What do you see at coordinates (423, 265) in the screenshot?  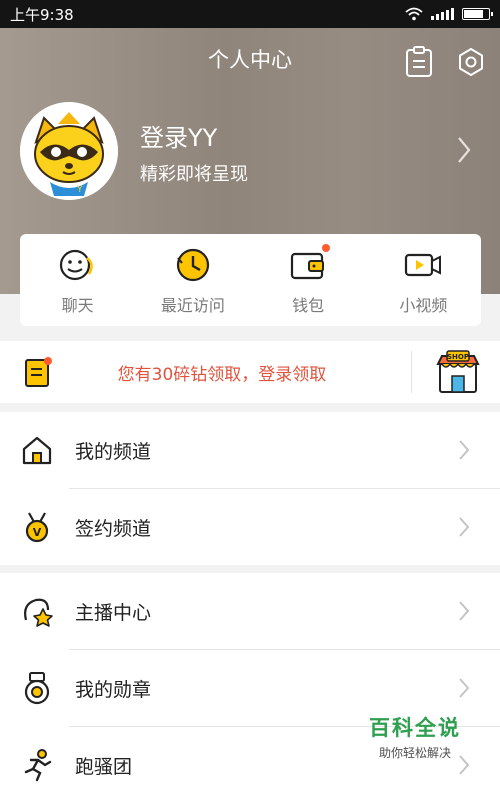 I see `video-icon` at bounding box center [423, 265].